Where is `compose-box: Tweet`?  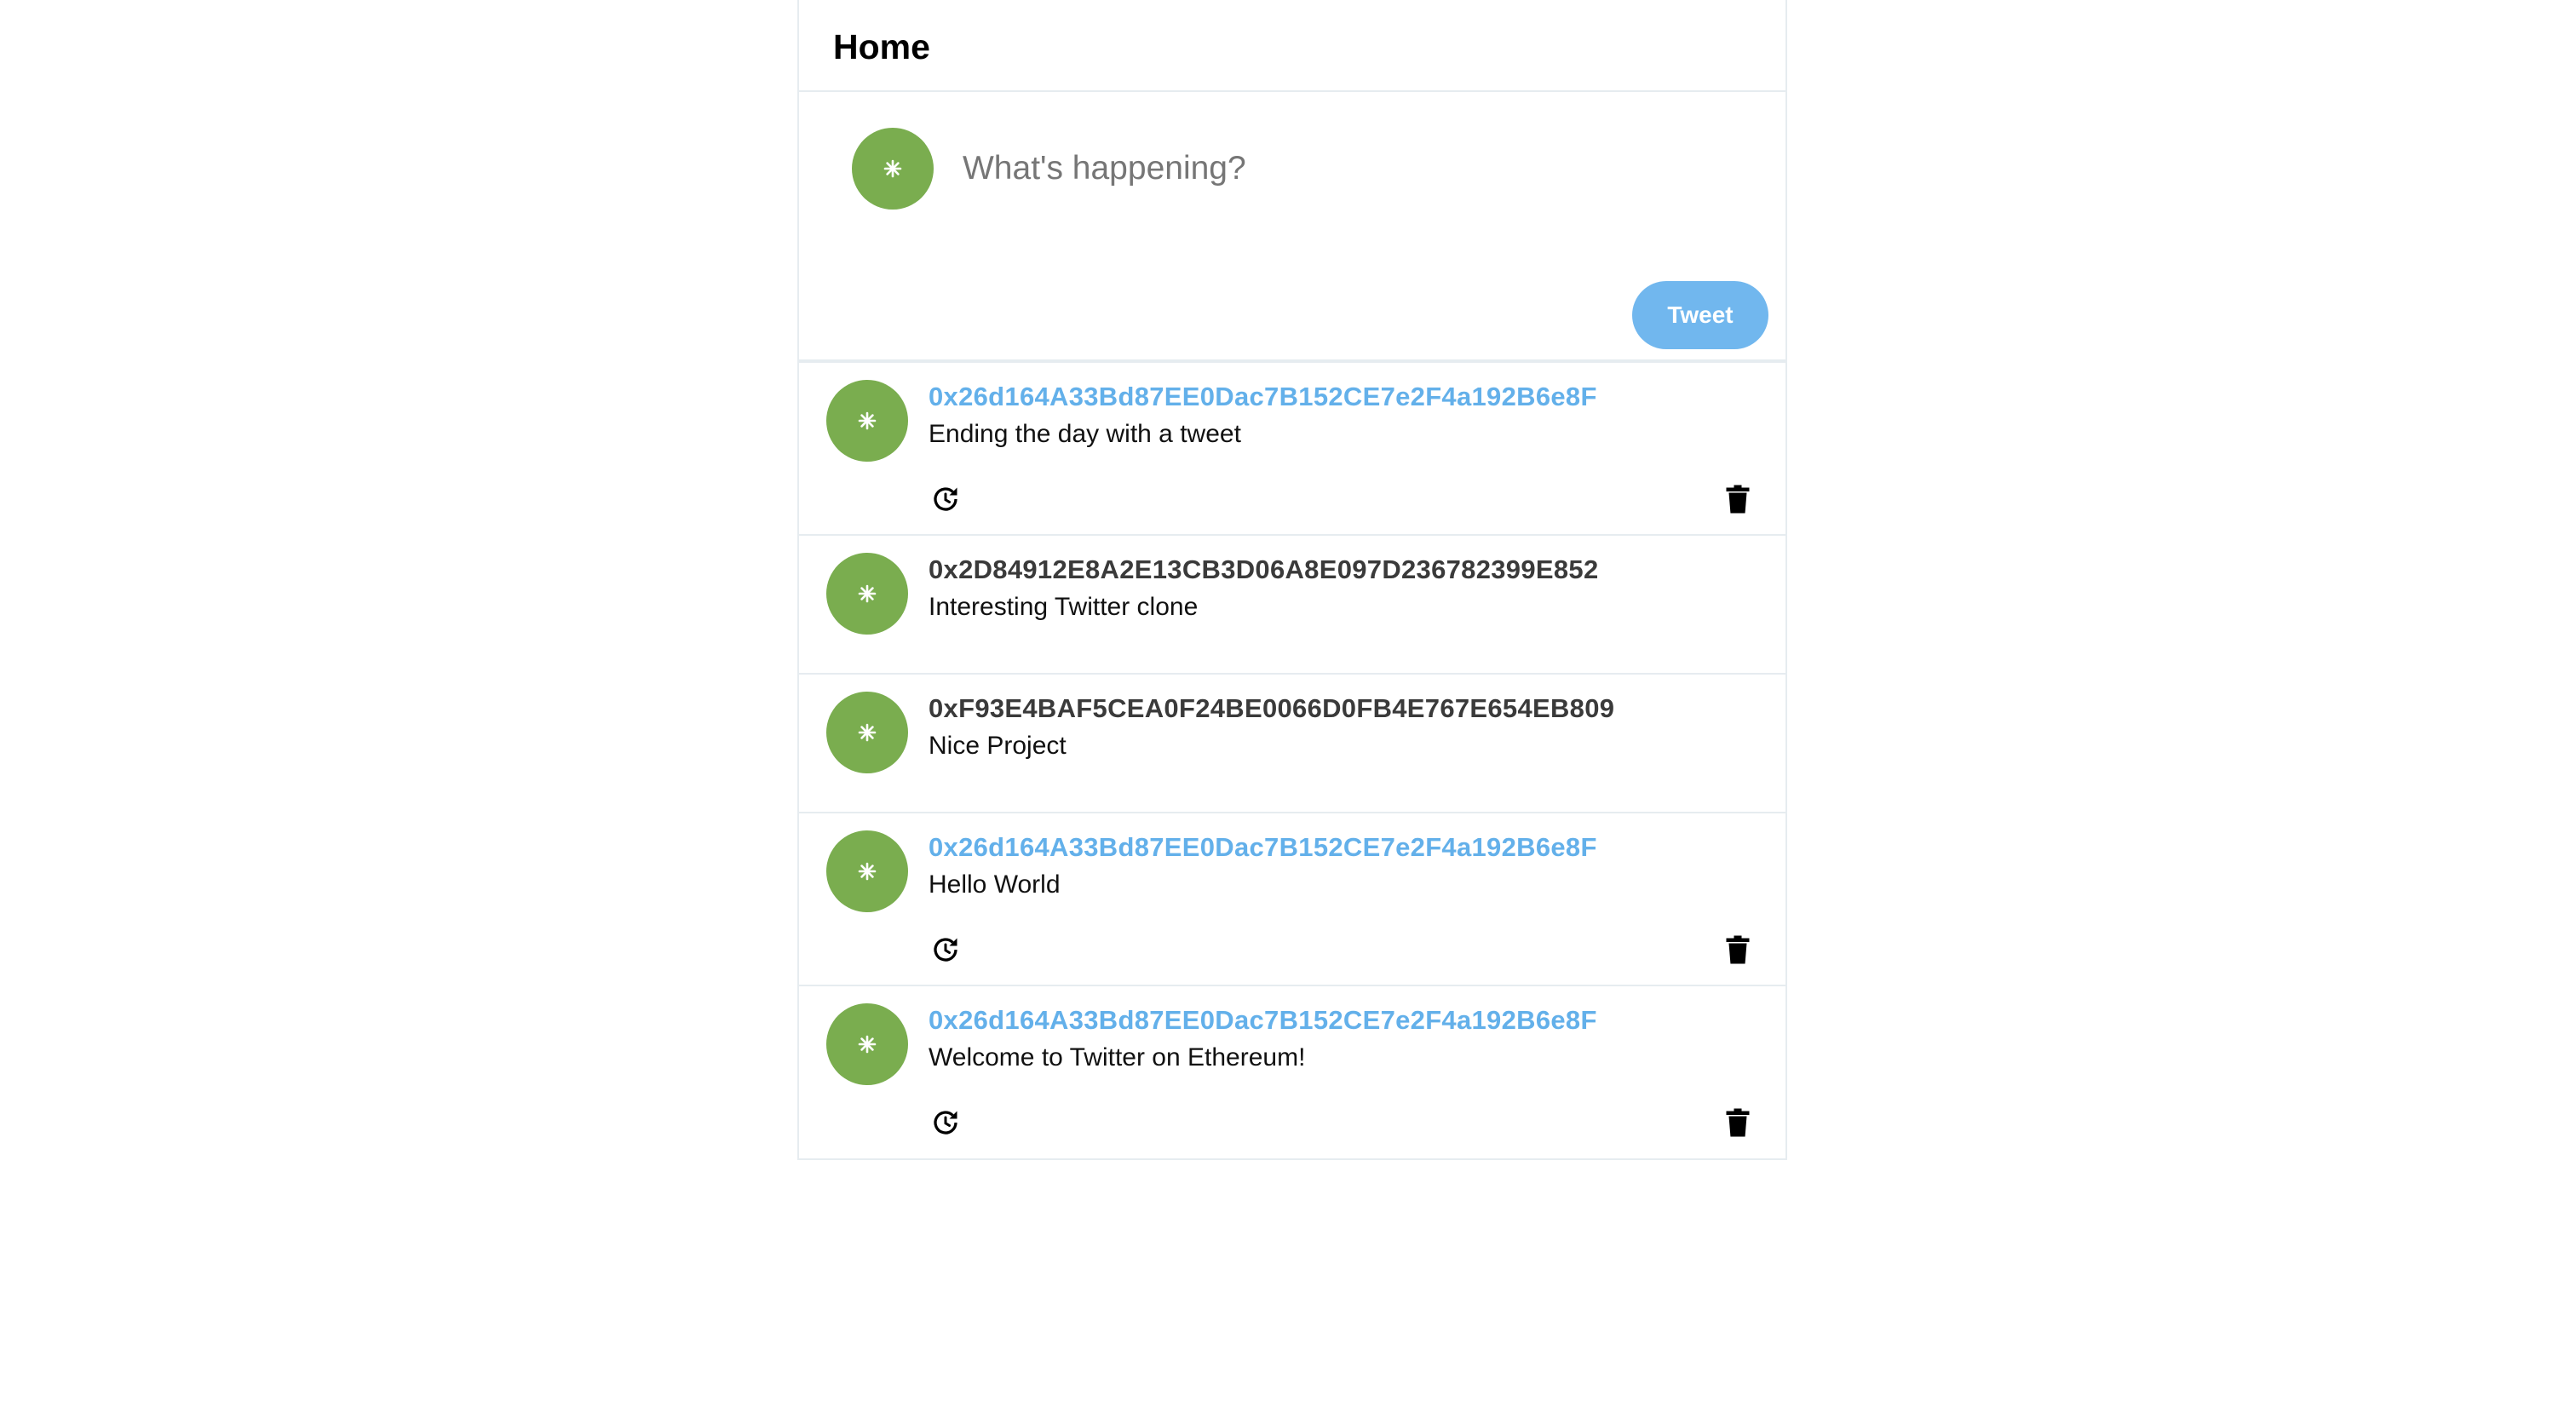
compose-box: Tweet is located at coordinates (1292, 228).